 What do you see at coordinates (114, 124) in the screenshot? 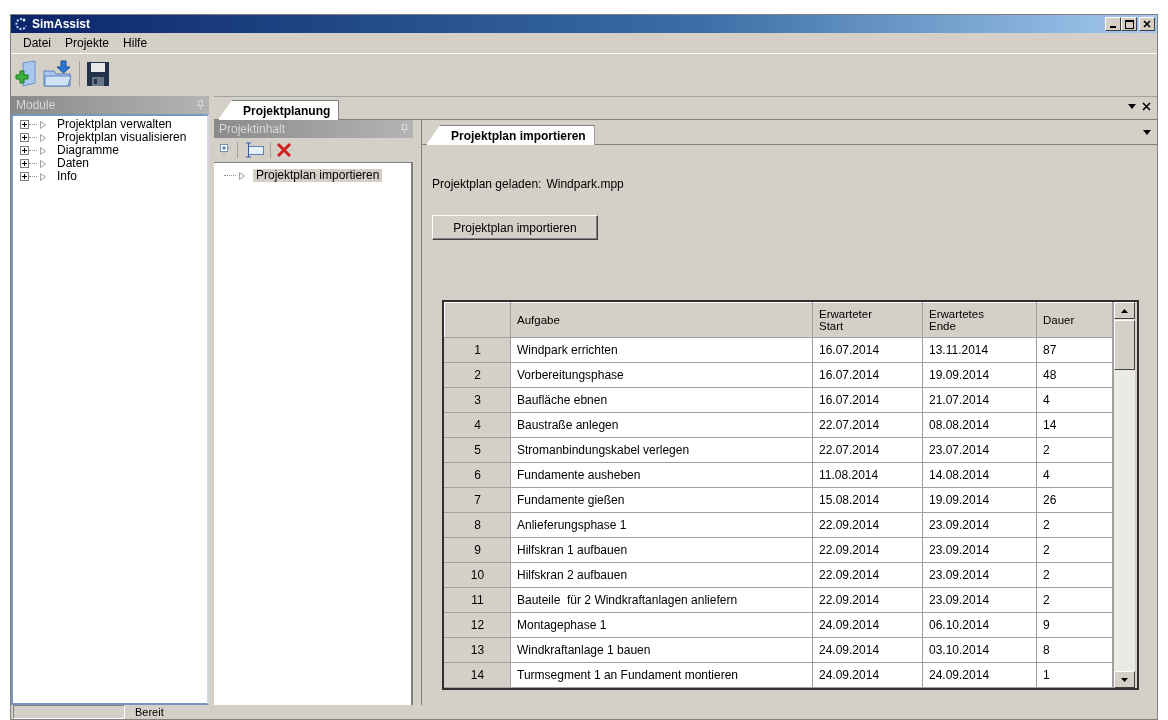
I see `tree-item: Projektplan verwalten` at bounding box center [114, 124].